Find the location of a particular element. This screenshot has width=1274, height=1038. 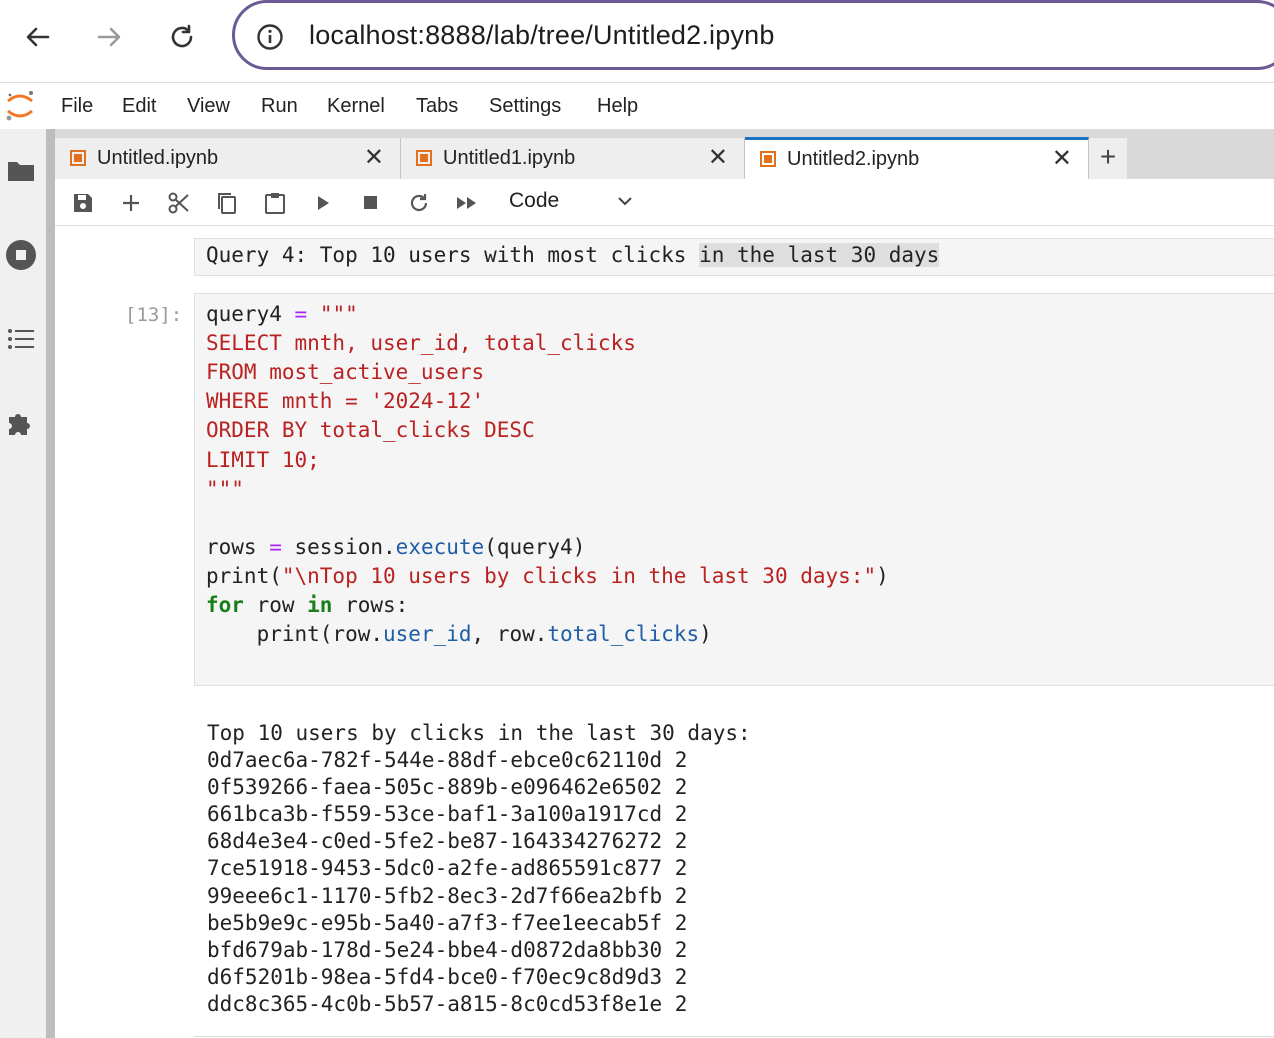

code-token: FROM most_active_users is located at coordinates (345, 372).